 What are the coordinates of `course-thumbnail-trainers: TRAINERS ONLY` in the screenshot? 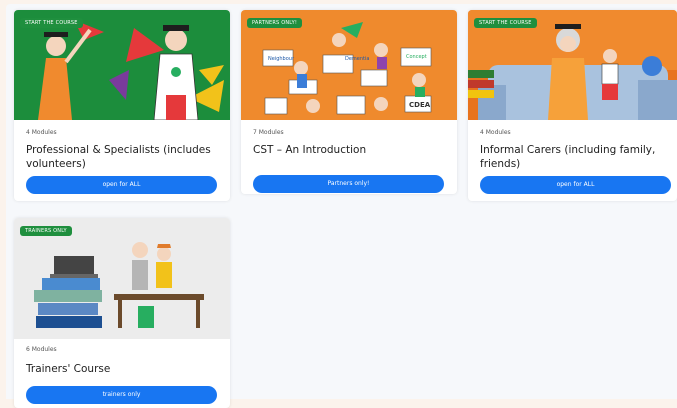 It's located at (122, 278).